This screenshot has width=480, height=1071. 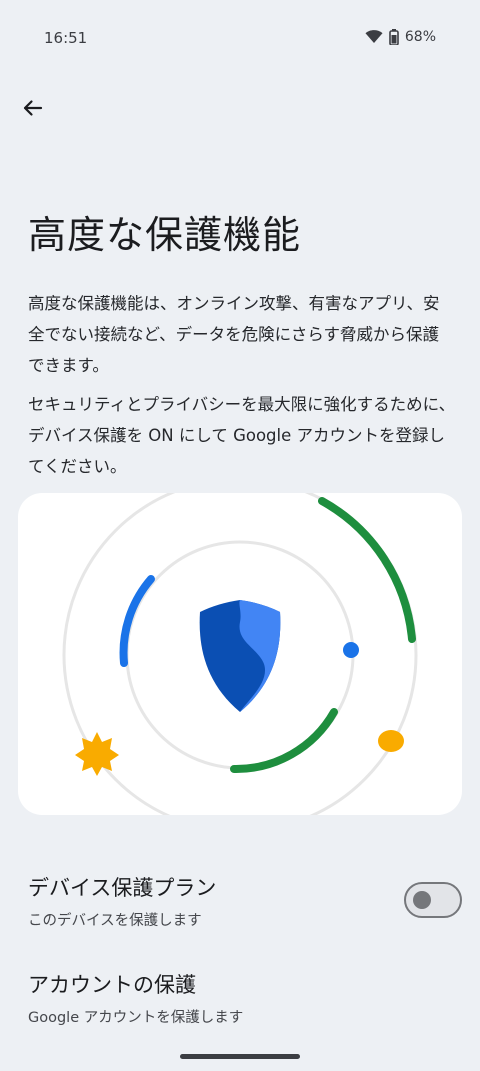 I want to click on back-button, so click(x=32, y=108).